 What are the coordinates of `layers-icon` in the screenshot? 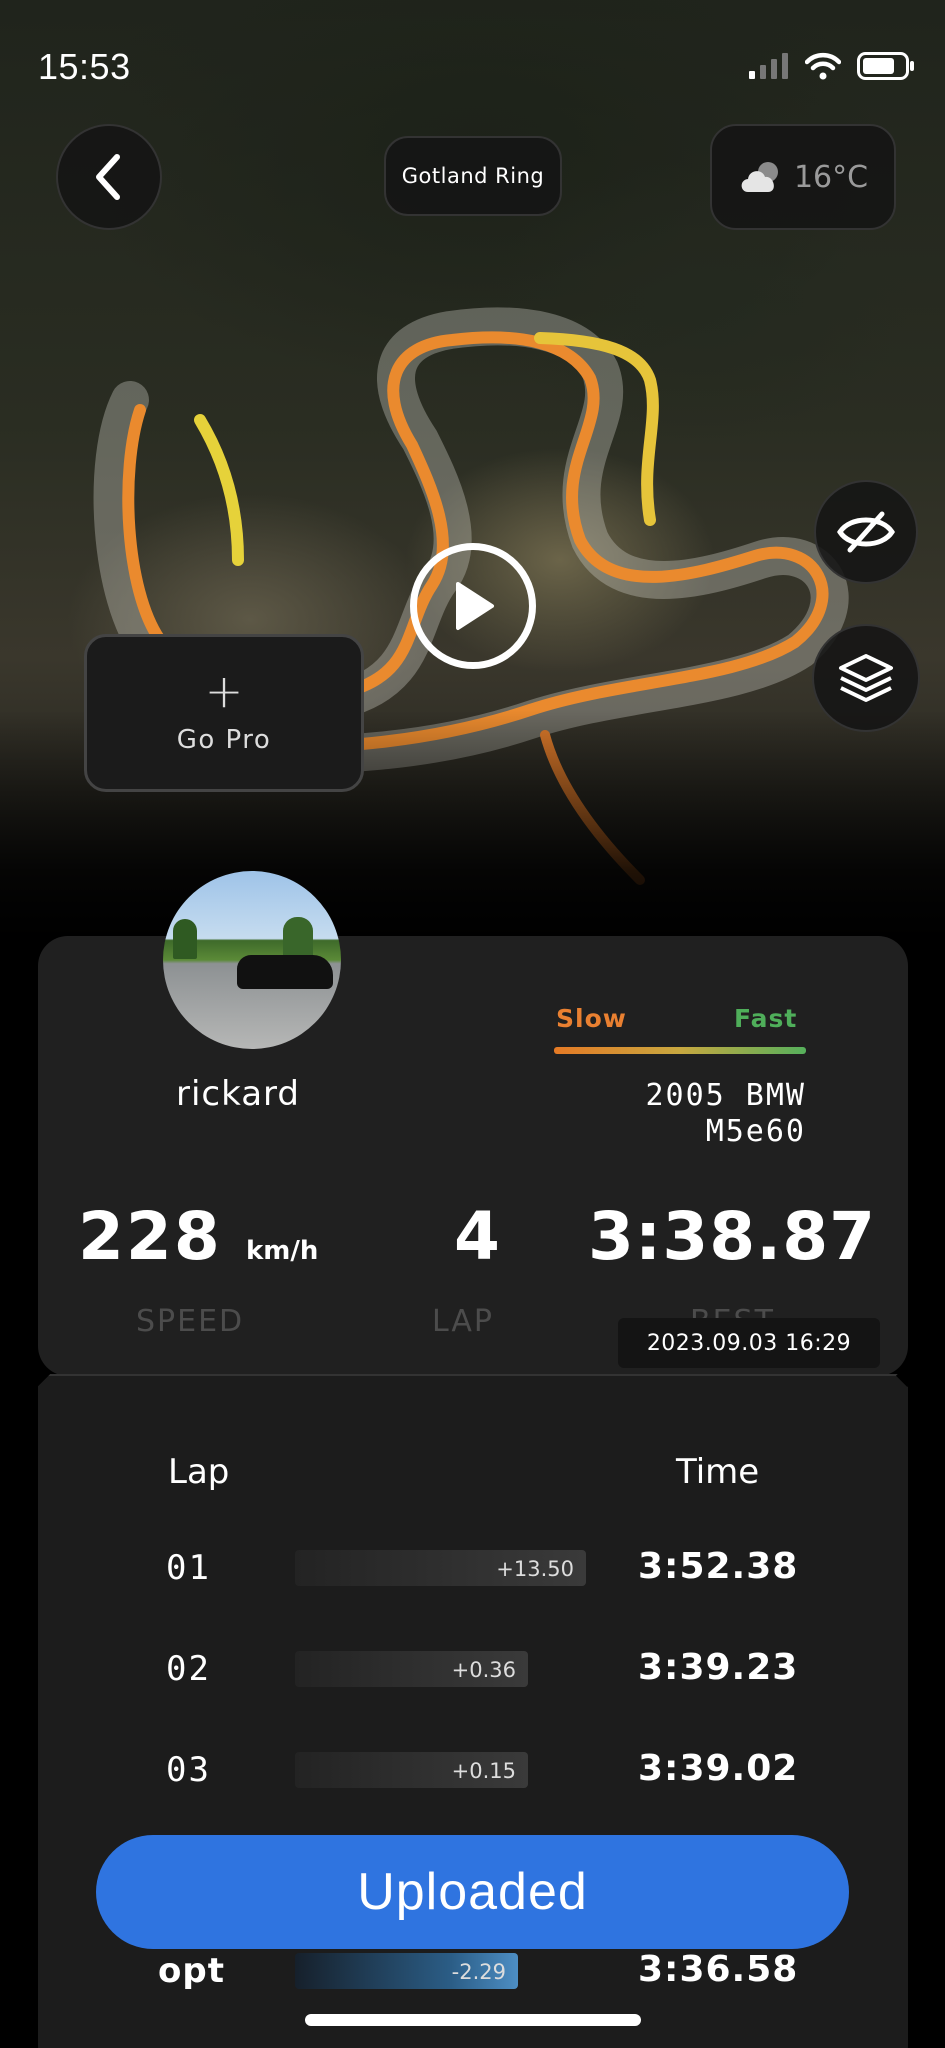 It's located at (866, 678).